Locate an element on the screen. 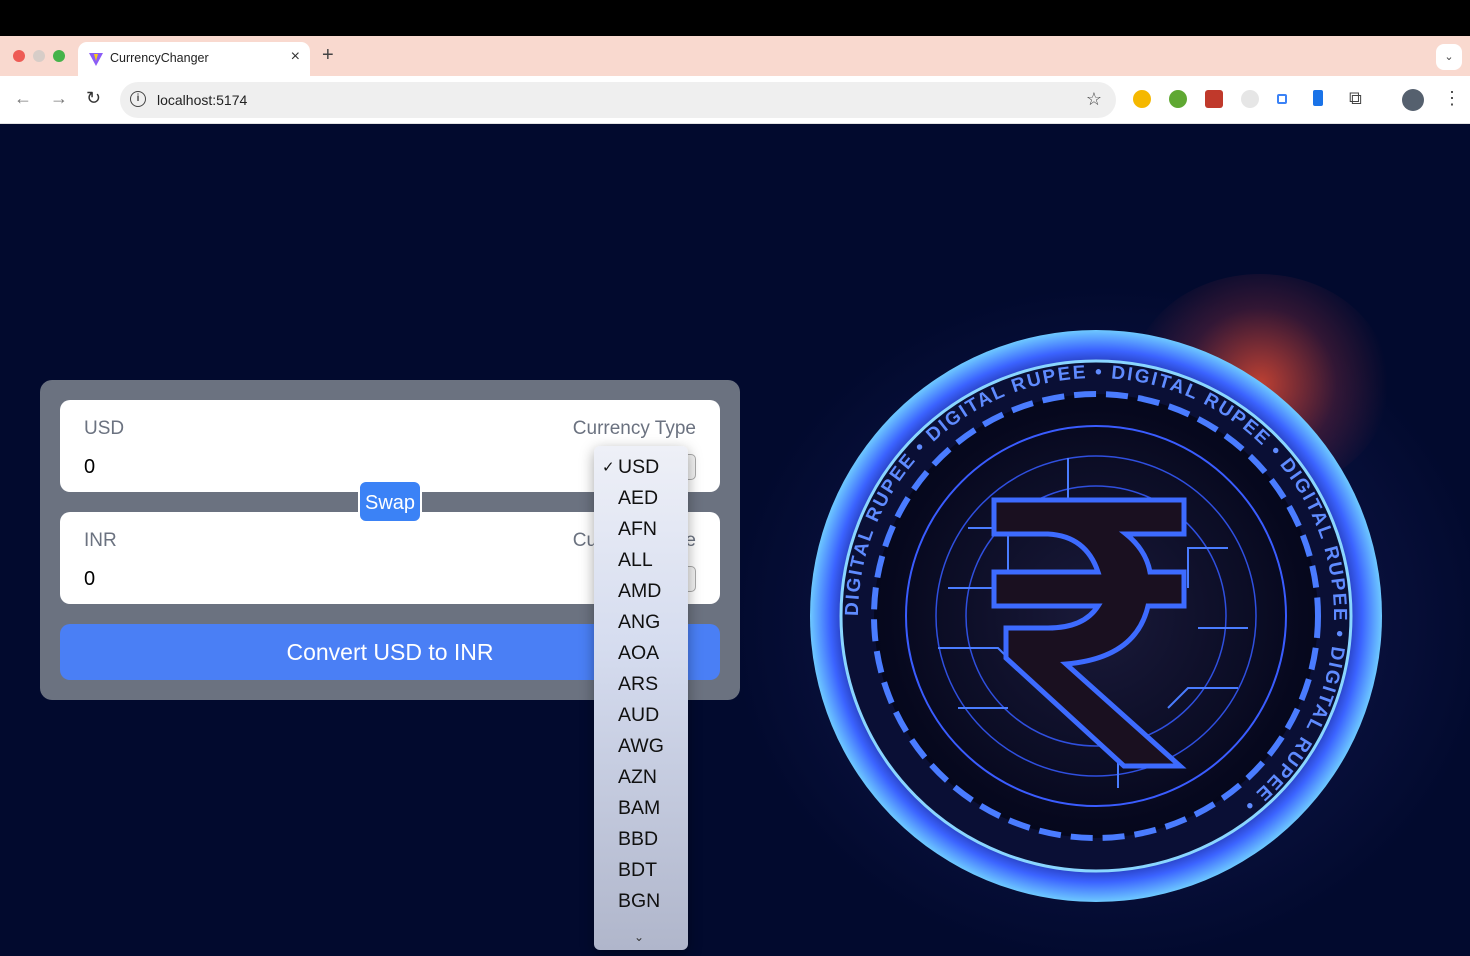  dropdown-option: AWG is located at coordinates (641, 745).